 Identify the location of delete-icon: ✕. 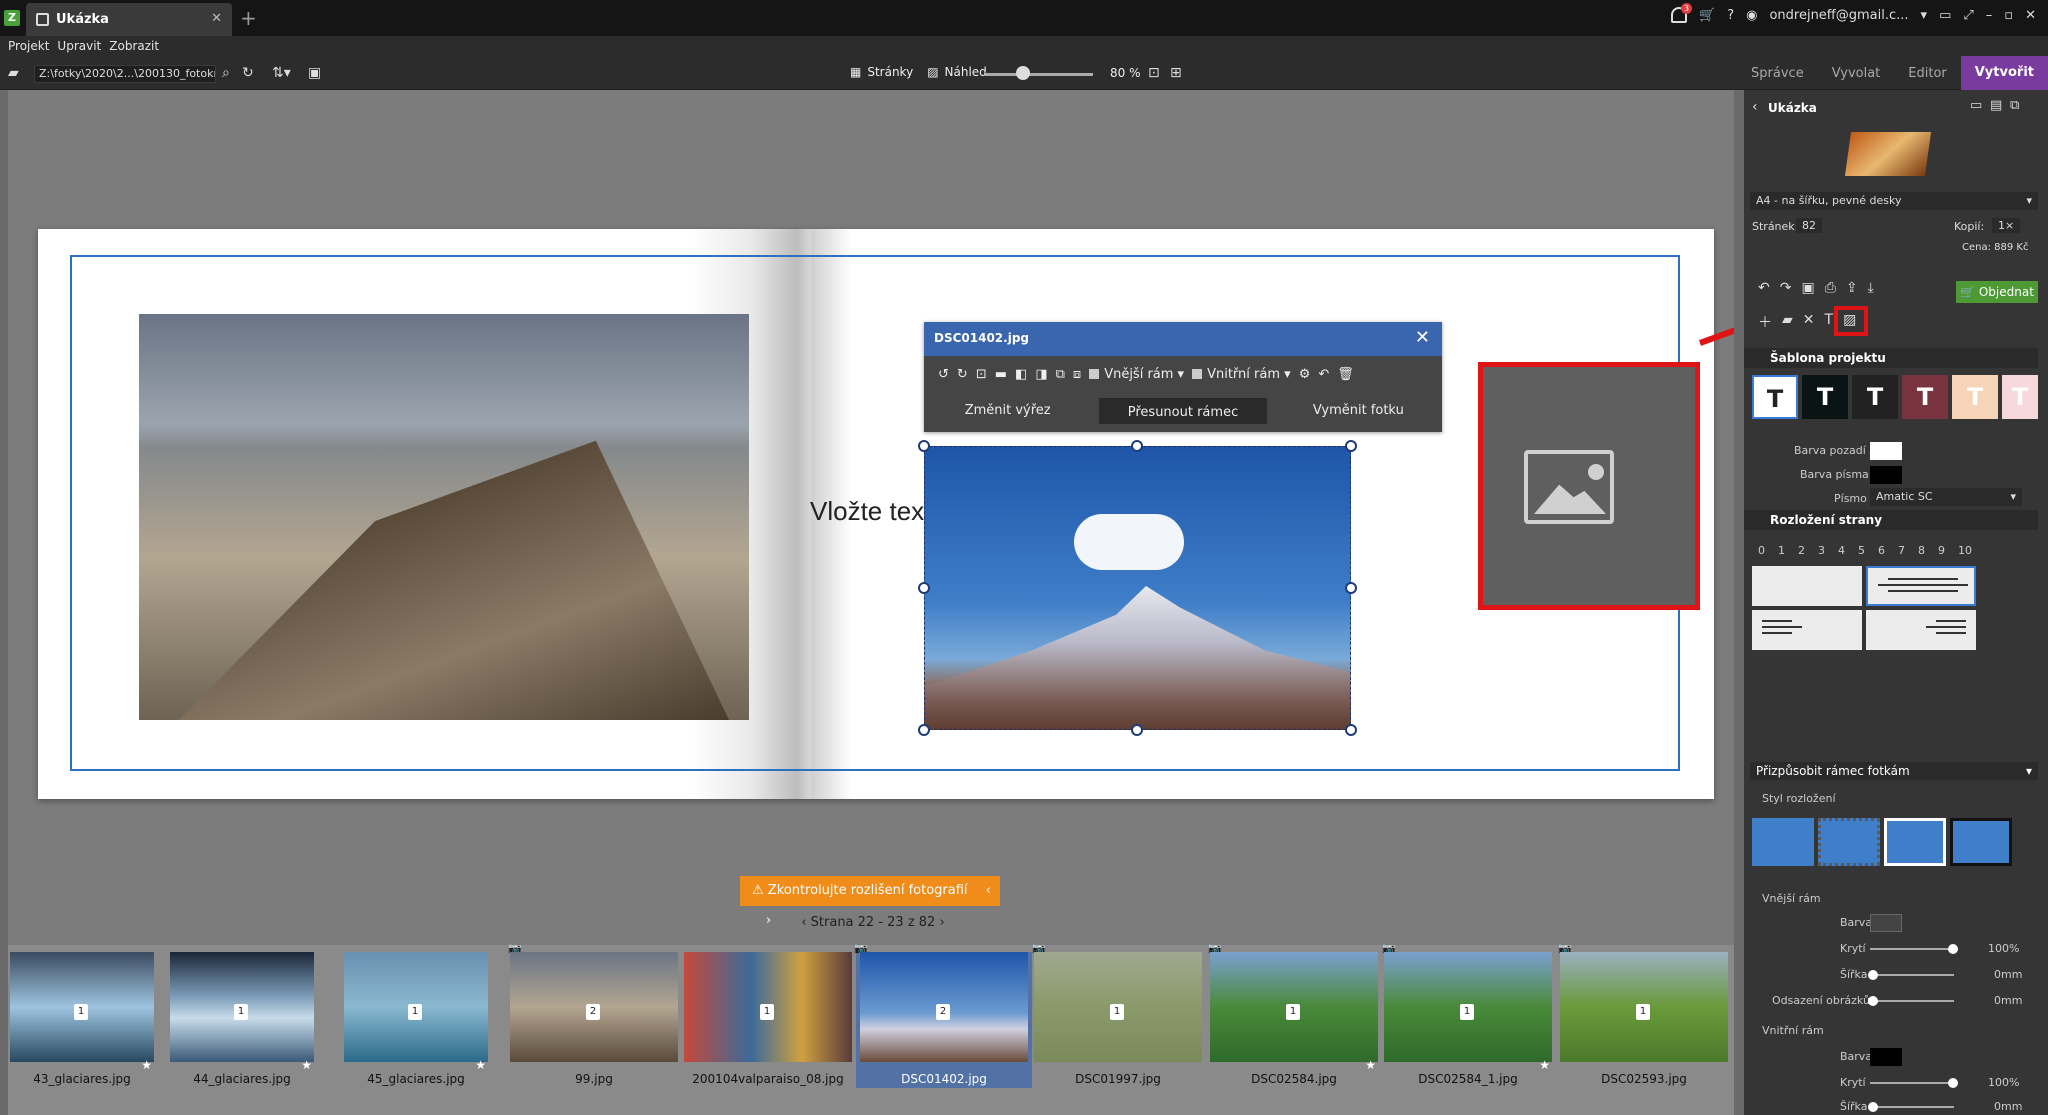
(1809, 322).